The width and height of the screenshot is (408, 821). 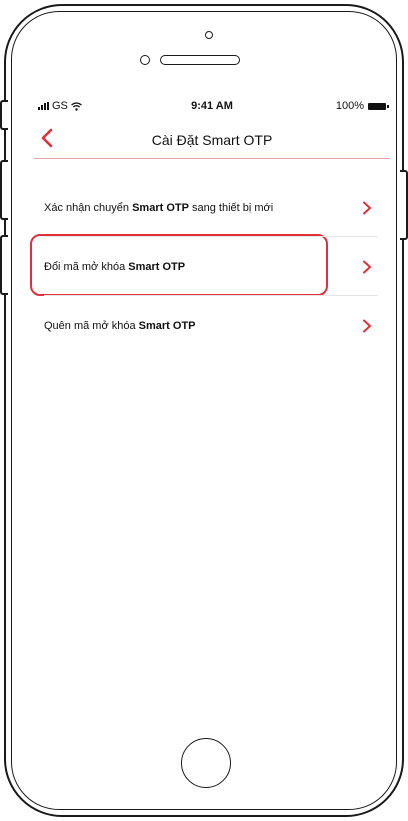 What do you see at coordinates (206, 763) in the screenshot?
I see `home-button` at bounding box center [206, 763].